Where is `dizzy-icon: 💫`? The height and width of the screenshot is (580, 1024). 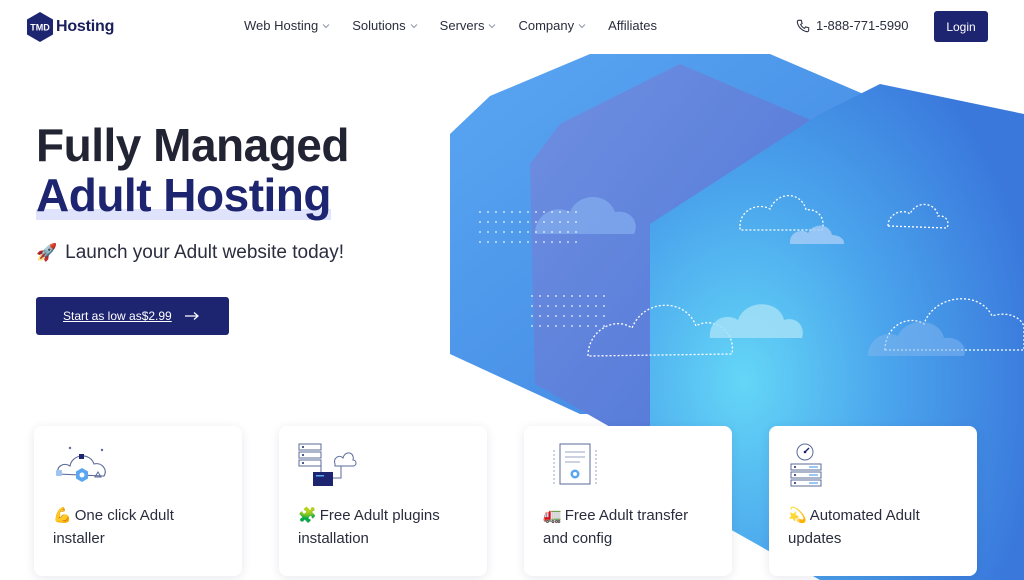 dizzy-icon: 💫 is located at coordinates (797, 515).